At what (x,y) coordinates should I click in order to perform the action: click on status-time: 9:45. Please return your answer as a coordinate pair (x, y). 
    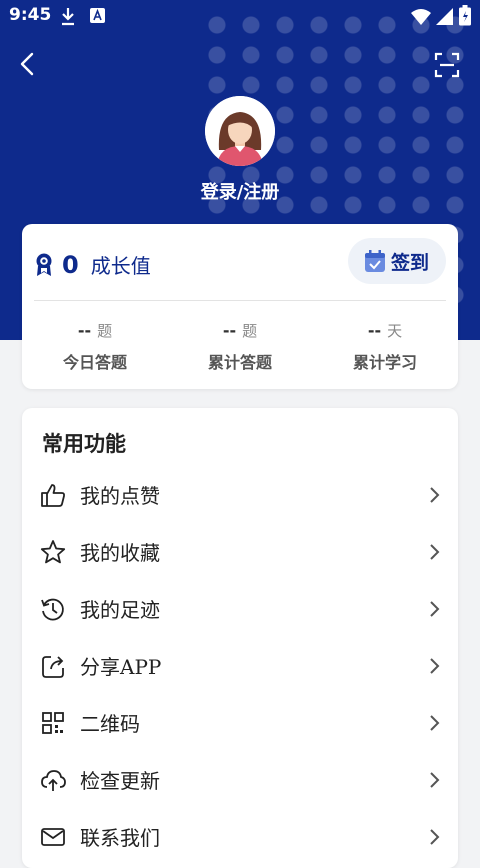
    Looking at the image, I should click on (30, 15).